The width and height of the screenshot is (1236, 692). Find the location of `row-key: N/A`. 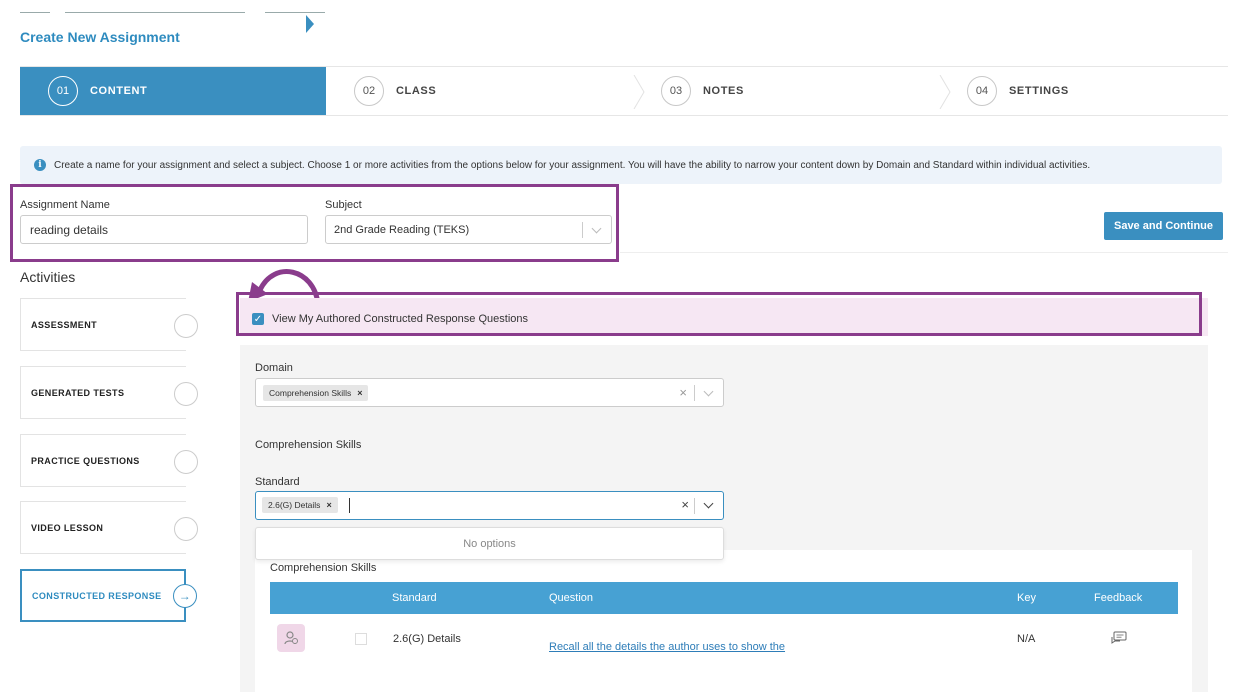

row-key: N/A is located at coordinates (1026, 639).